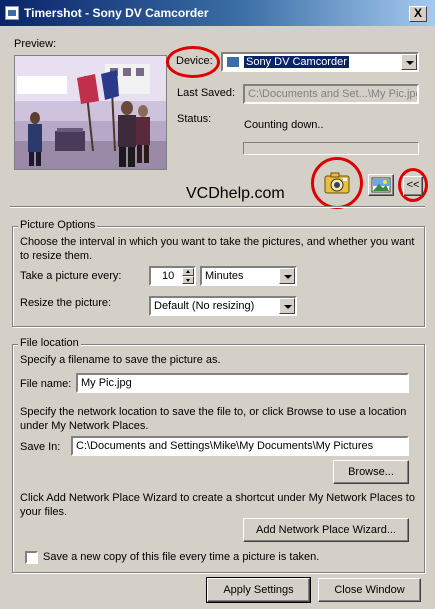 This screenshot has height=609, width=435. What do you see at coordinates (284, 125) in the screenshot?
I see `status-value: Counting down..` at bounding box center [284, 125].